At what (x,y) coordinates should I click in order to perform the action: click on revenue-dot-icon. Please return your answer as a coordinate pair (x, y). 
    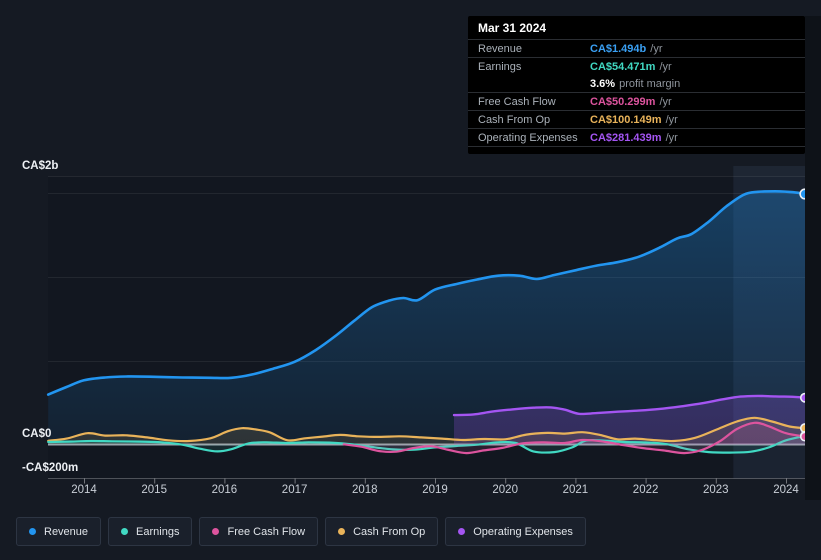
    Looking at the image, I should click on (32, 531).